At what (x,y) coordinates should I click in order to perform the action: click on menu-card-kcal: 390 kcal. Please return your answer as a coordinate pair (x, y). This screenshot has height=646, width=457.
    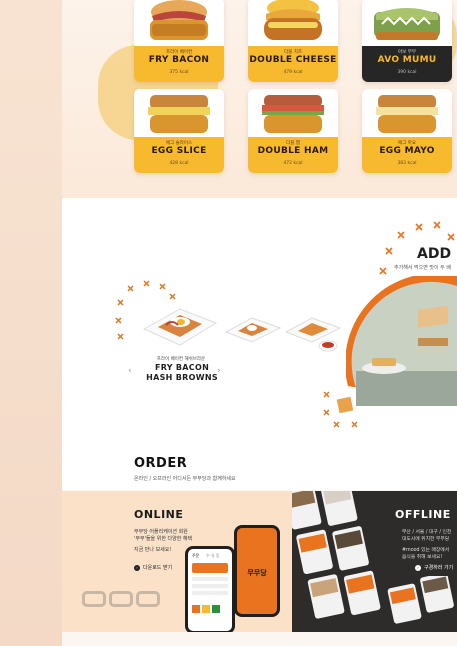
    Looking at the image, I should click on (407, 72).